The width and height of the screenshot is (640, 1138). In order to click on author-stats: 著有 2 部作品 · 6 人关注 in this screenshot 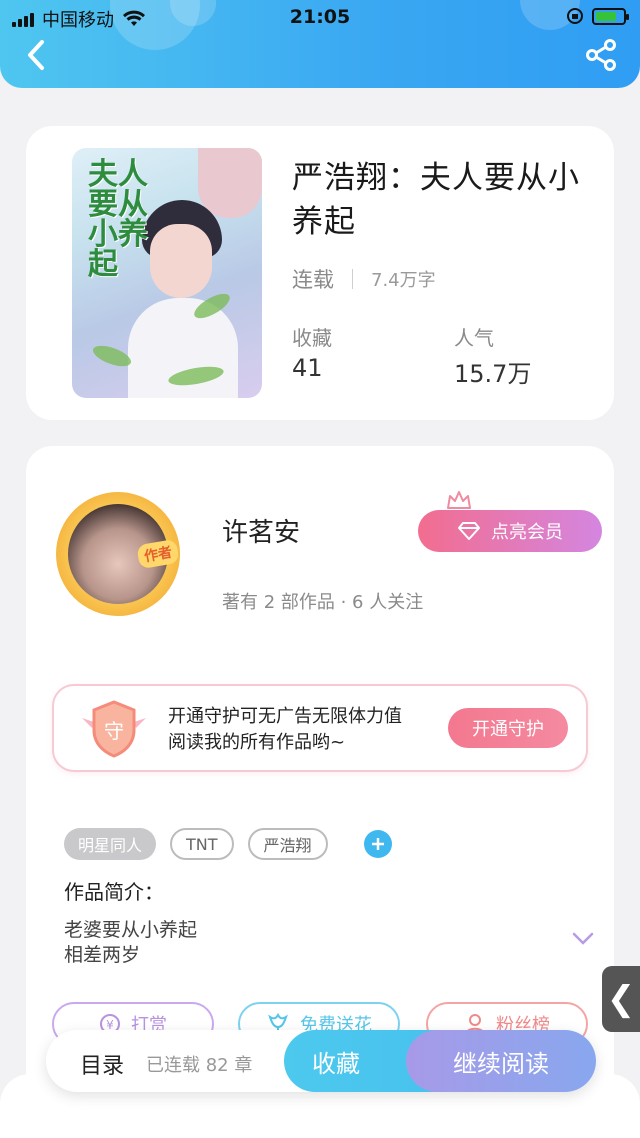, I will do `click(323, 602)`.